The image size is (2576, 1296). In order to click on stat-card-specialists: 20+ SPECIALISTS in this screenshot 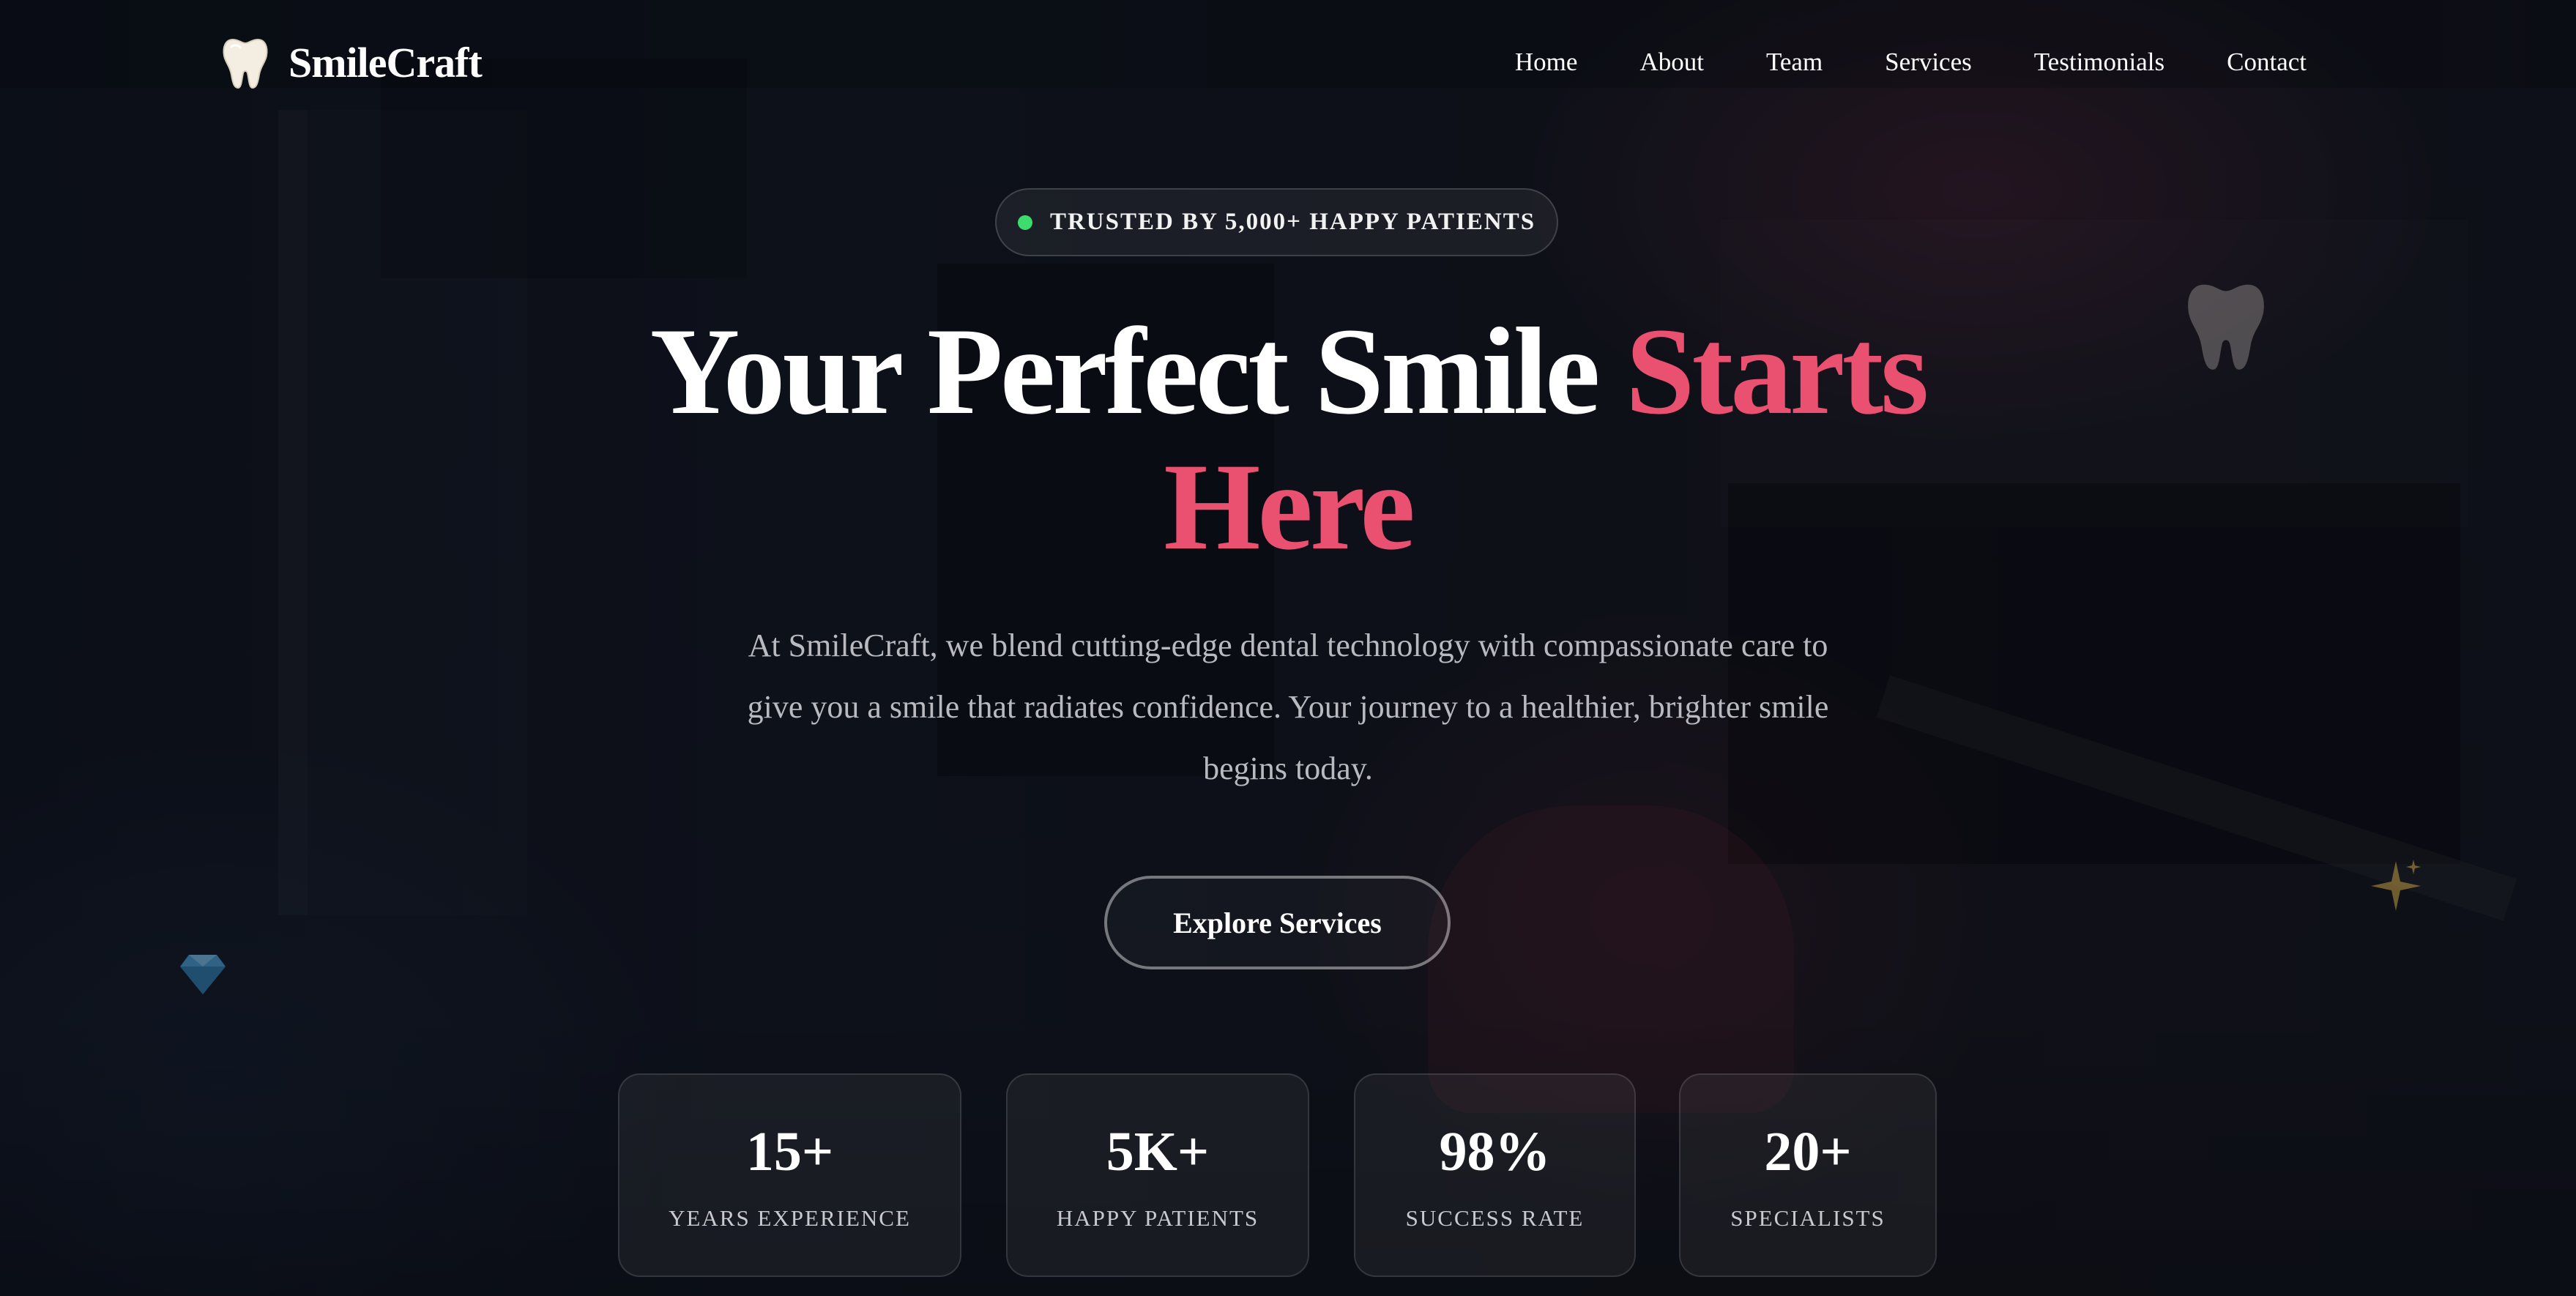, I will do `click(1808, 1175)`.